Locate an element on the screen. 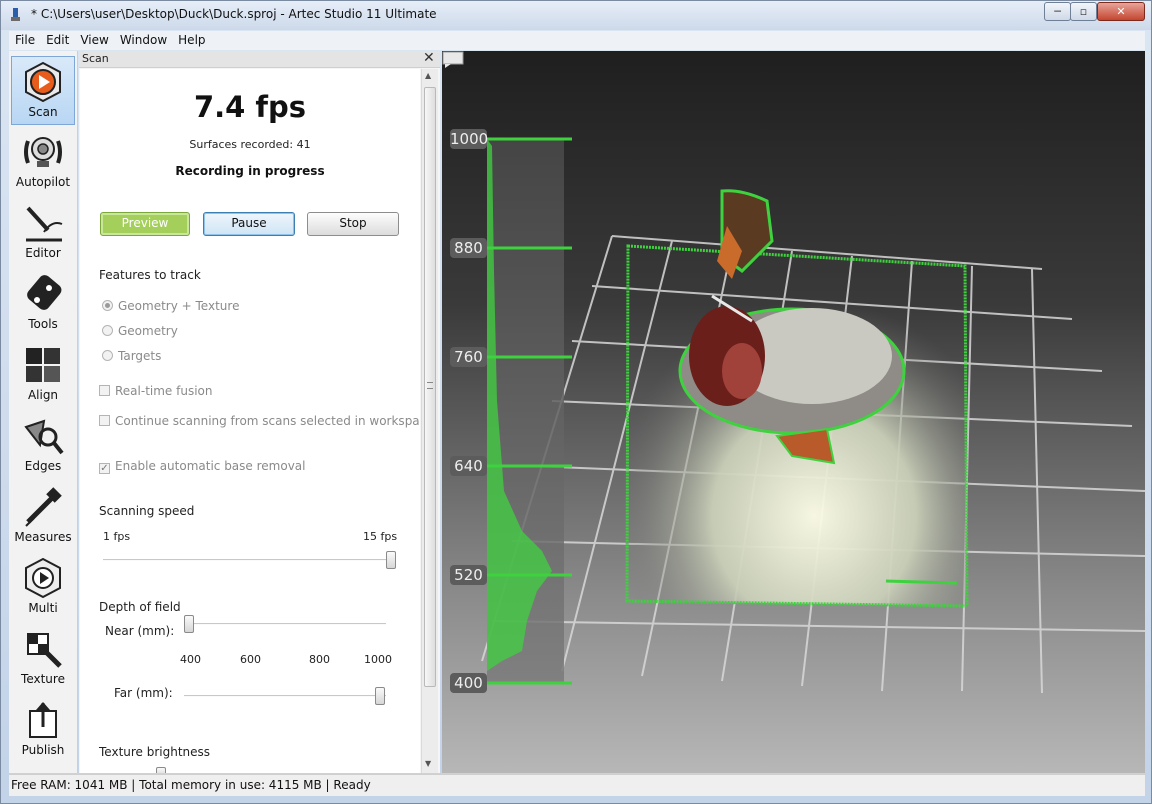 The image size is (1152, 804). tool-label: Measures is located at coordinates (43, 537).